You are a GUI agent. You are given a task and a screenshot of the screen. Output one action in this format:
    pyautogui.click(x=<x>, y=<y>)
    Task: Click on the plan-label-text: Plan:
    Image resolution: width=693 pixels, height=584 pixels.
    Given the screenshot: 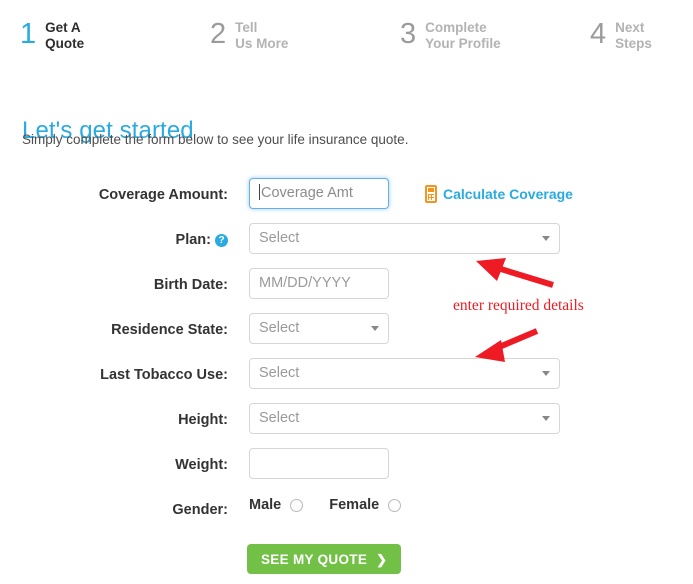 What is the action you would take?
    pyautogui.click(x=193, y=240)
    